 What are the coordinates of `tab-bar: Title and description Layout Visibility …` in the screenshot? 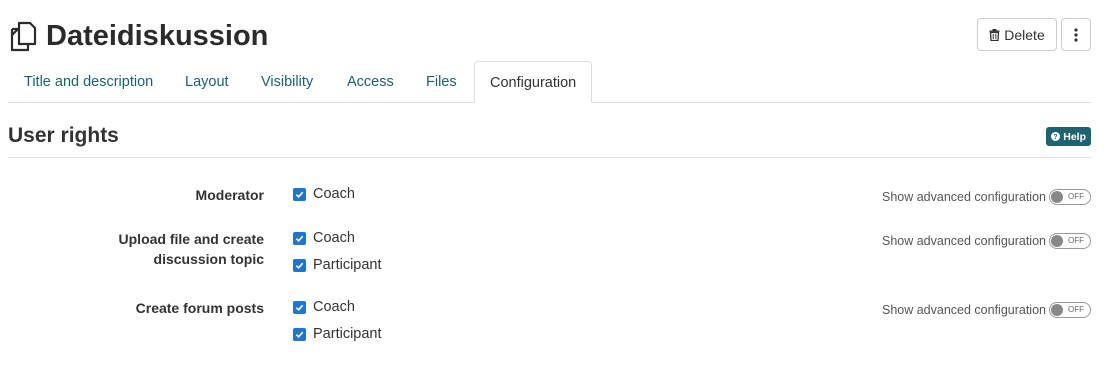 It's located at (549, 82).